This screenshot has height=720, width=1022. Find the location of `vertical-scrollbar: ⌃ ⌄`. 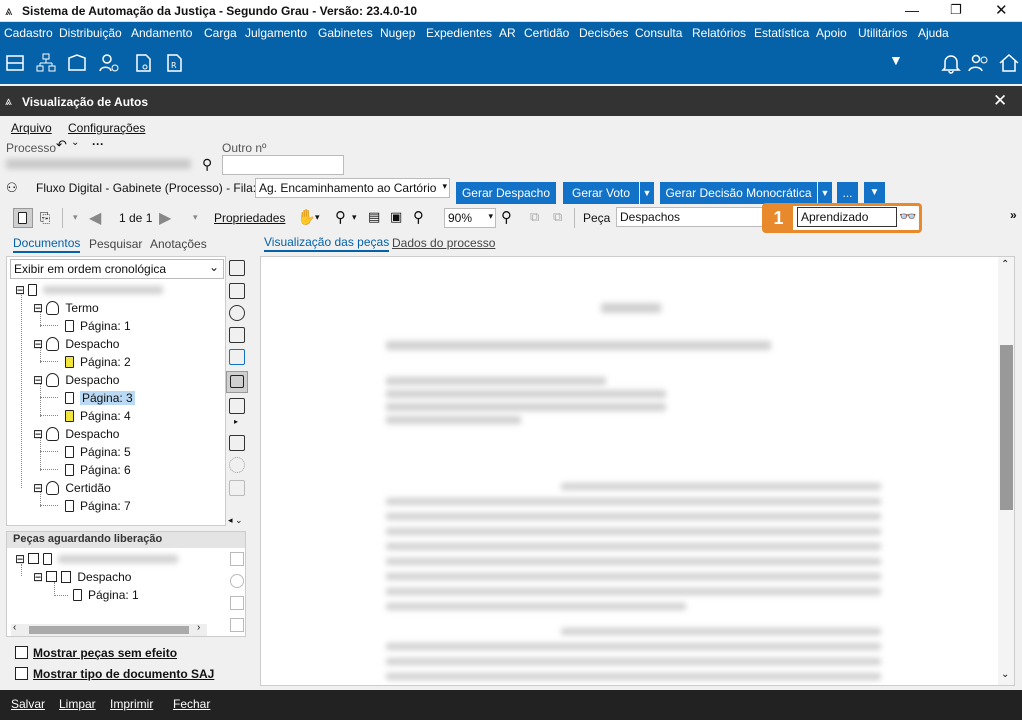

vertical-scrollbar: ⌃ ⌄ is located at coordinates (1006, 471).